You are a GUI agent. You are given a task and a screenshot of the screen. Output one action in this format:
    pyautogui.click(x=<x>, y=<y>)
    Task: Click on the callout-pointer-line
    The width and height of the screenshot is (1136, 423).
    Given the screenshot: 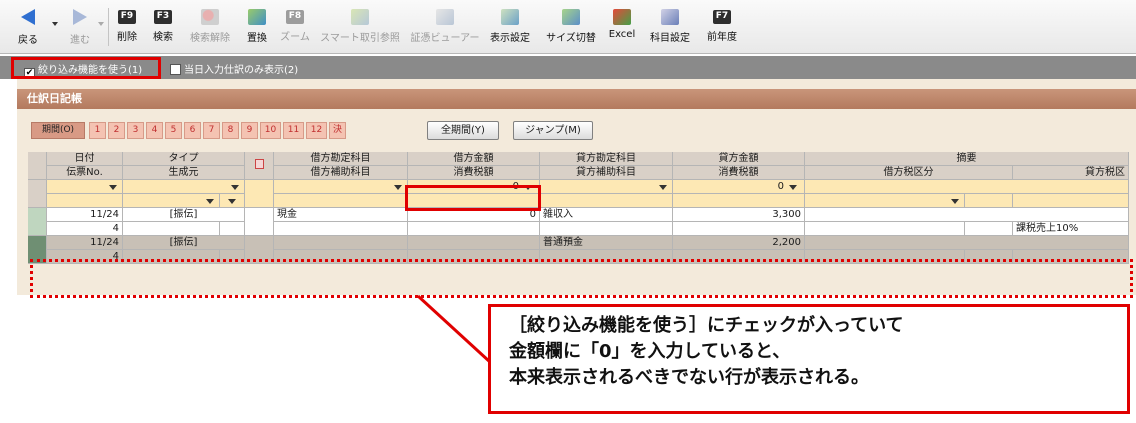 What is the action you would take?
    pyautogui.click(x=454, y=329)
    